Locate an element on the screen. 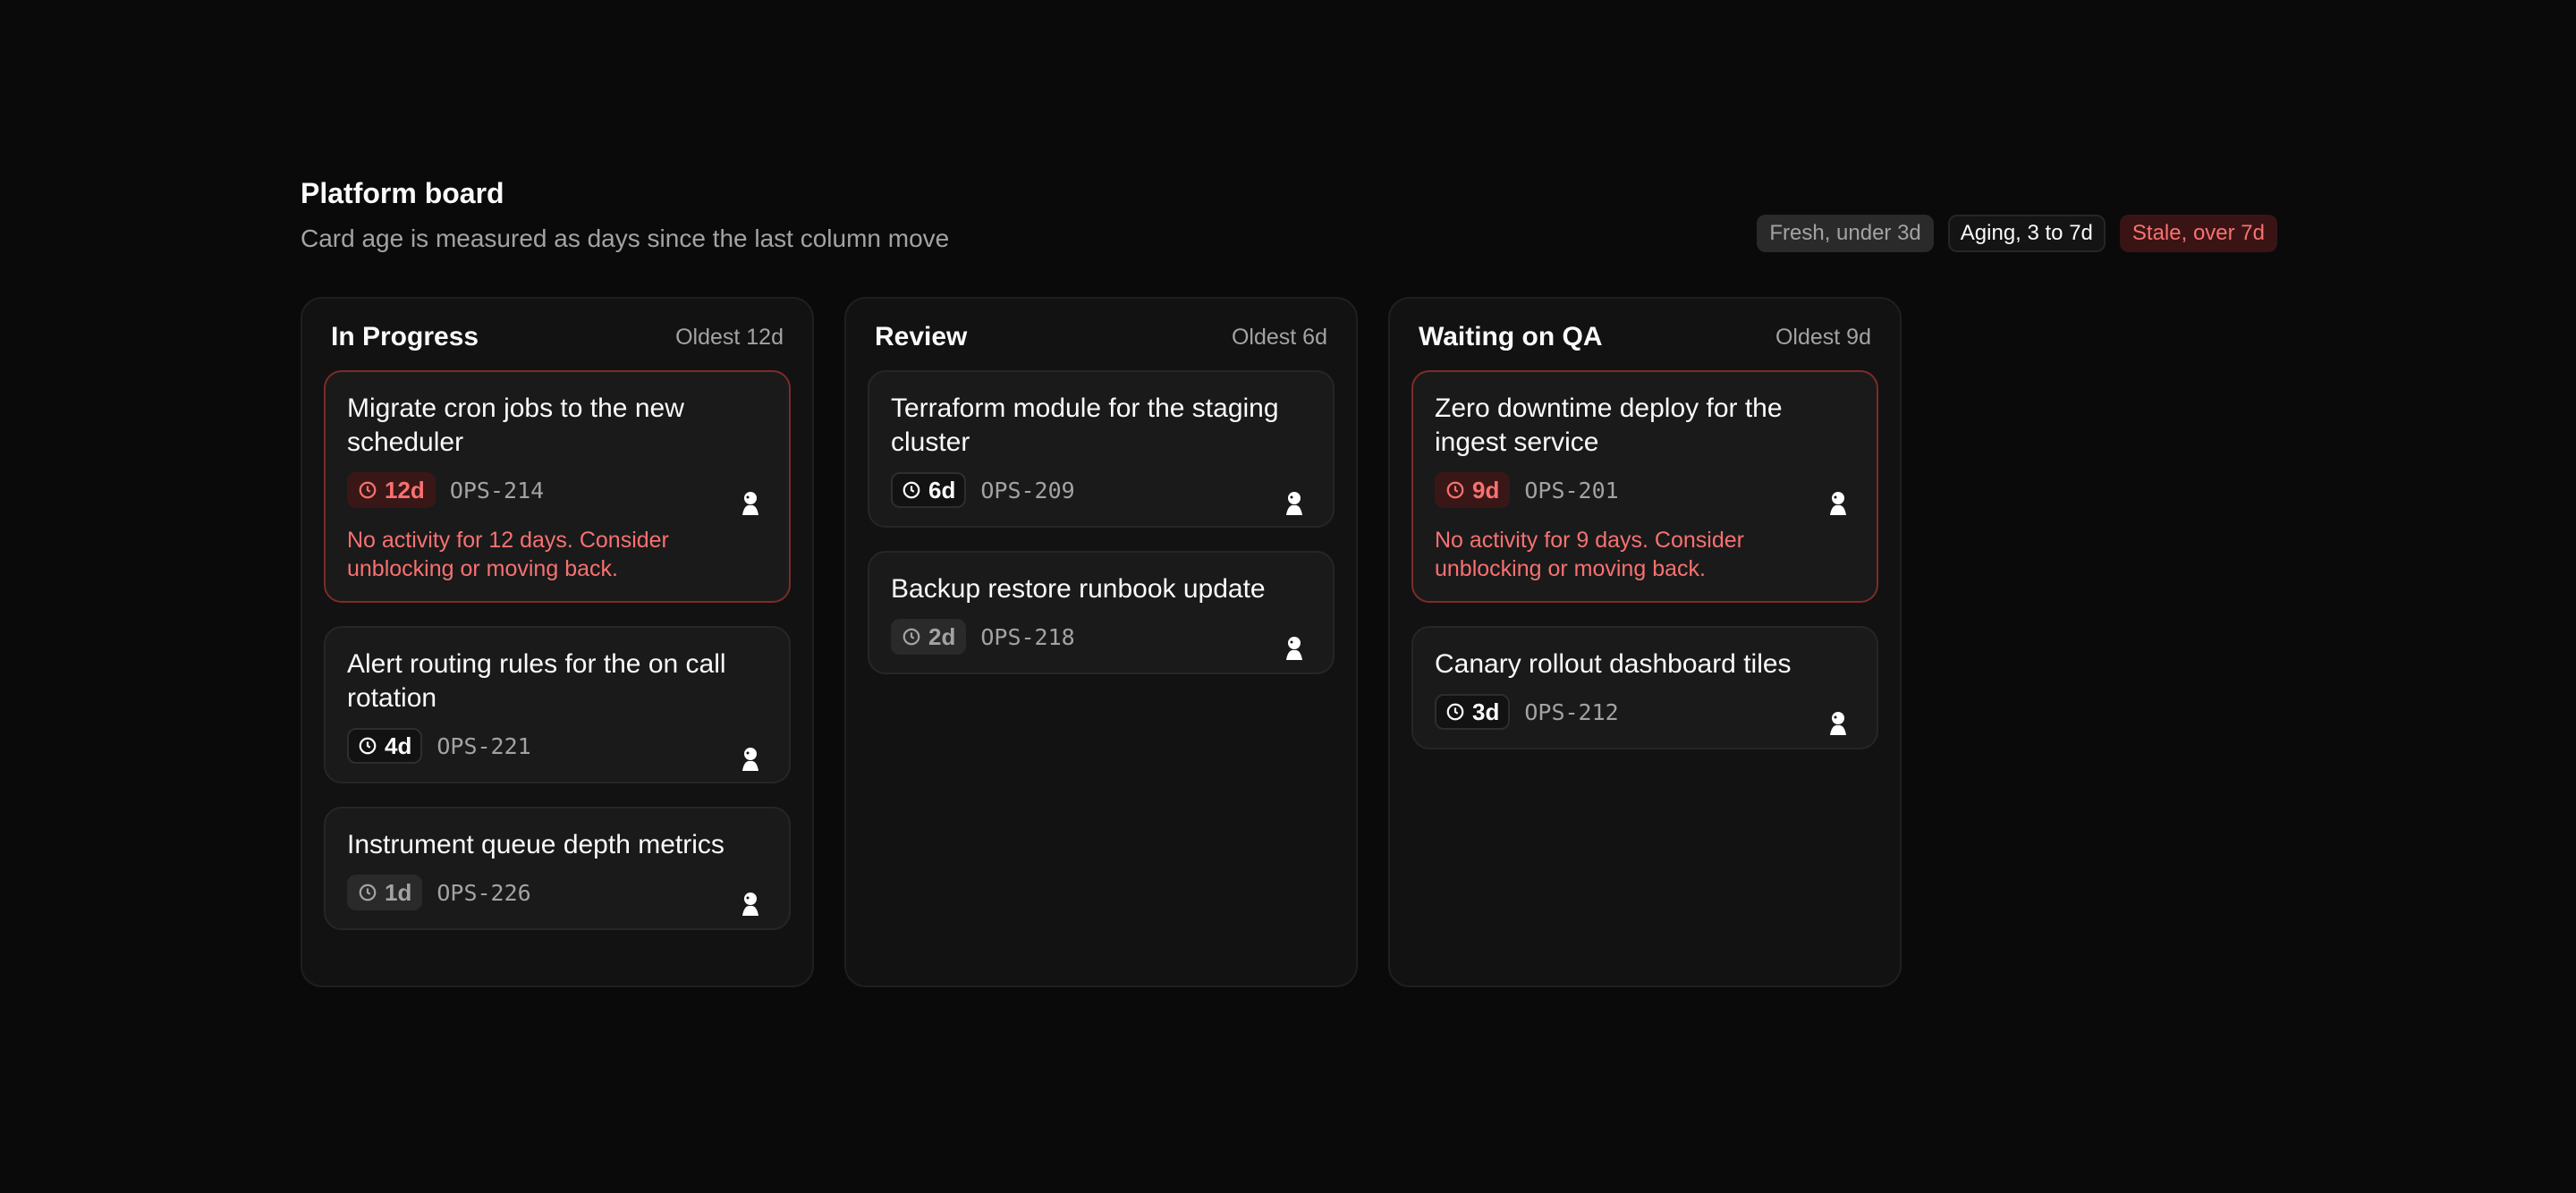  column-oldest: Oldest 12d is located at coordinates (729, 337).